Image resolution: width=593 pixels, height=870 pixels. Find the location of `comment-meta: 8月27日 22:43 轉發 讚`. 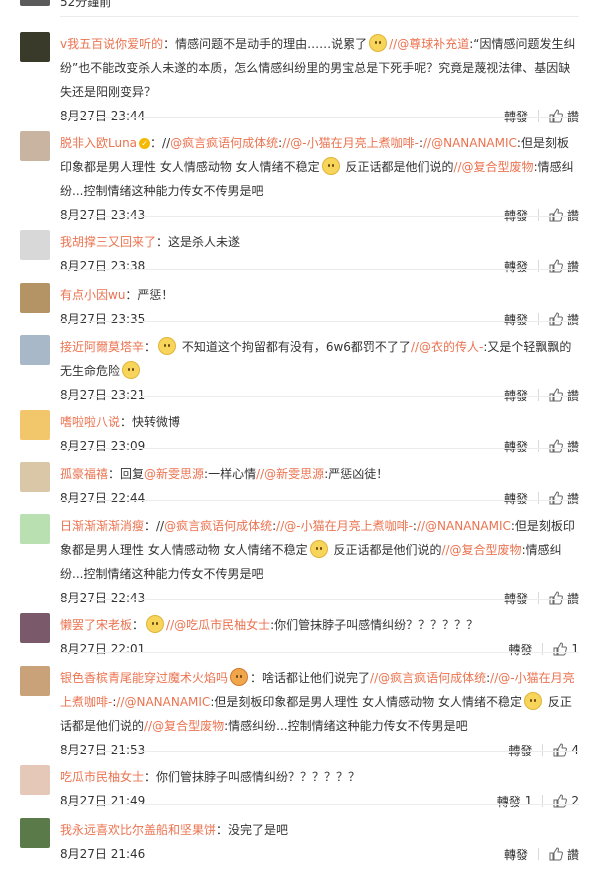

comment-meta: 8月27日 22:43 轉發 讚 is located at coordinates (319, 598).